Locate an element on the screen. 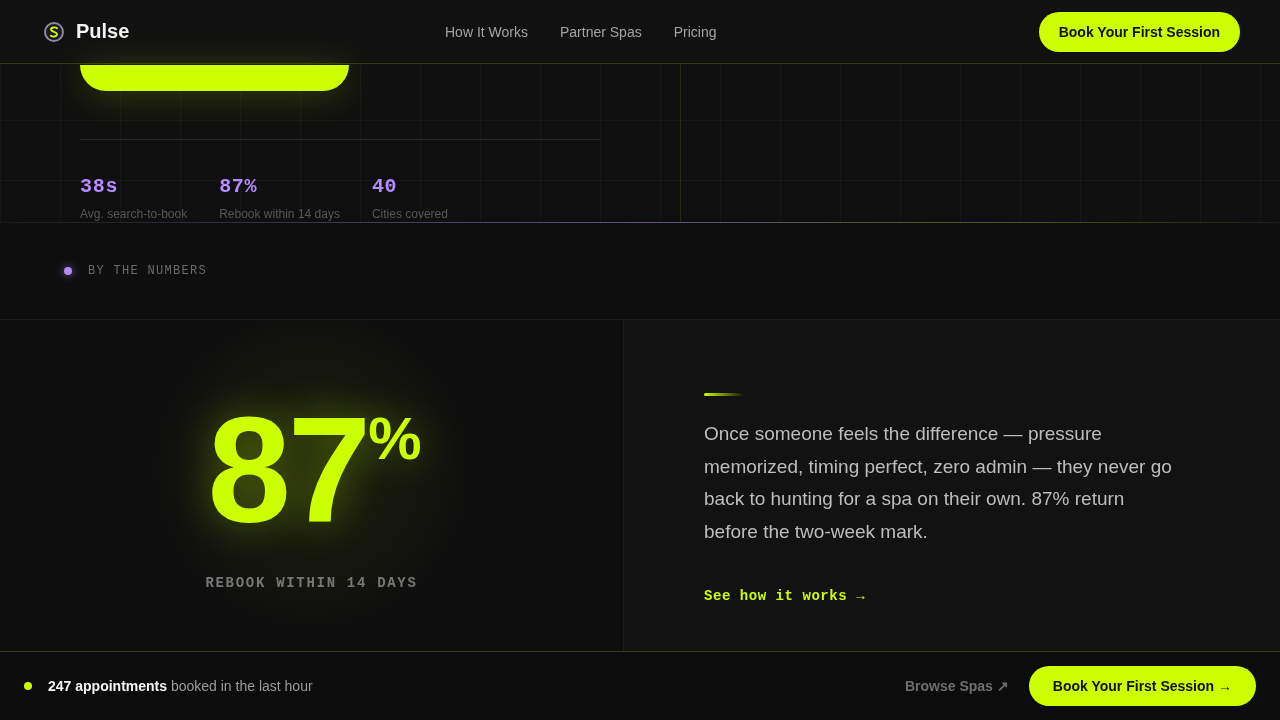  see-how-link: See how it works → is located at coordinates (785, 596).